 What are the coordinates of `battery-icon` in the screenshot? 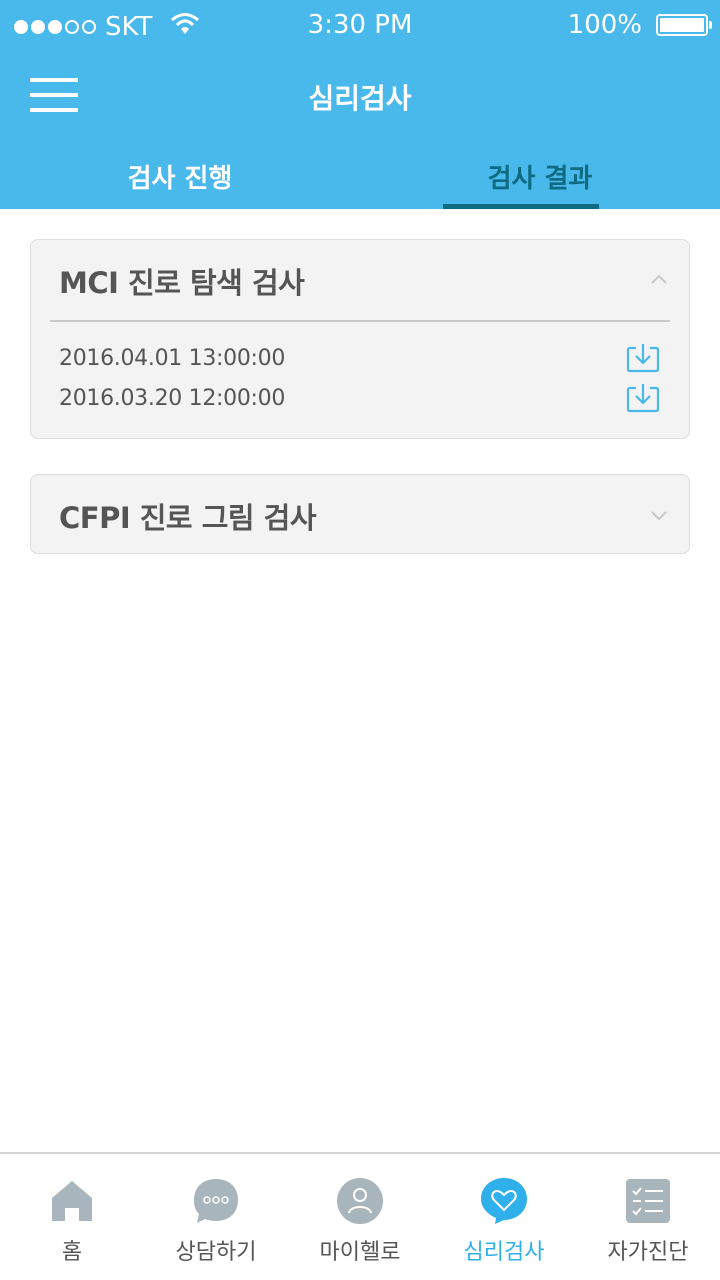 It's located at (684, 25).